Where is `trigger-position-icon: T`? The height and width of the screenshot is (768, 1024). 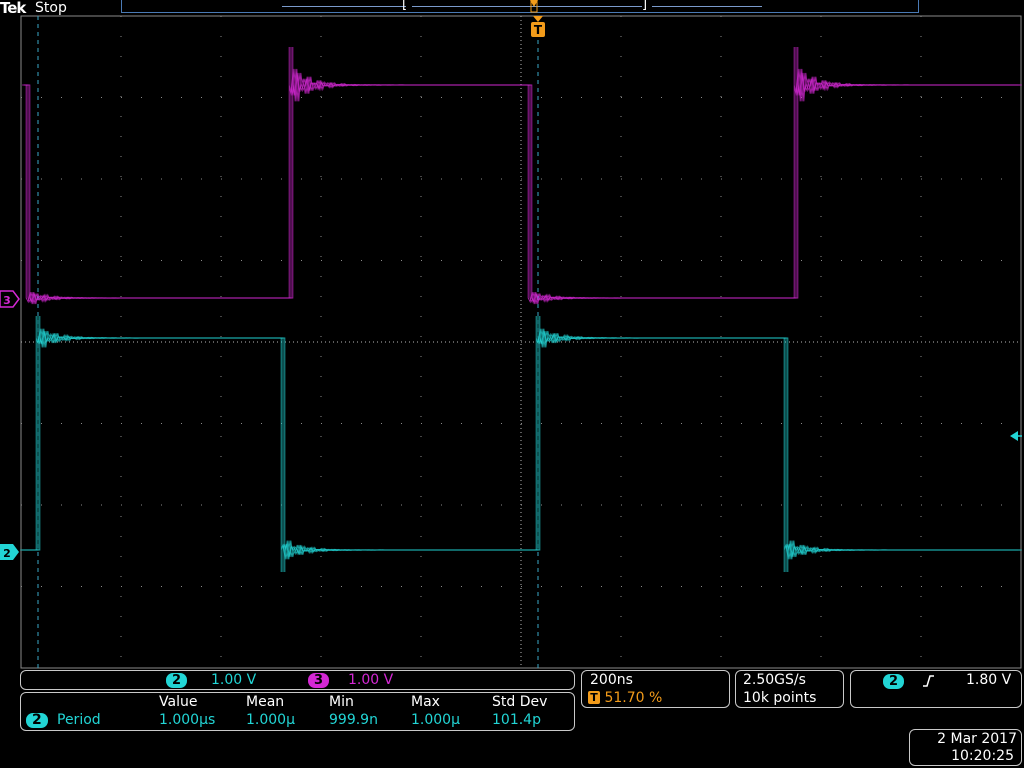
trigger-position-icon: T is located at coordinates (594, 697).